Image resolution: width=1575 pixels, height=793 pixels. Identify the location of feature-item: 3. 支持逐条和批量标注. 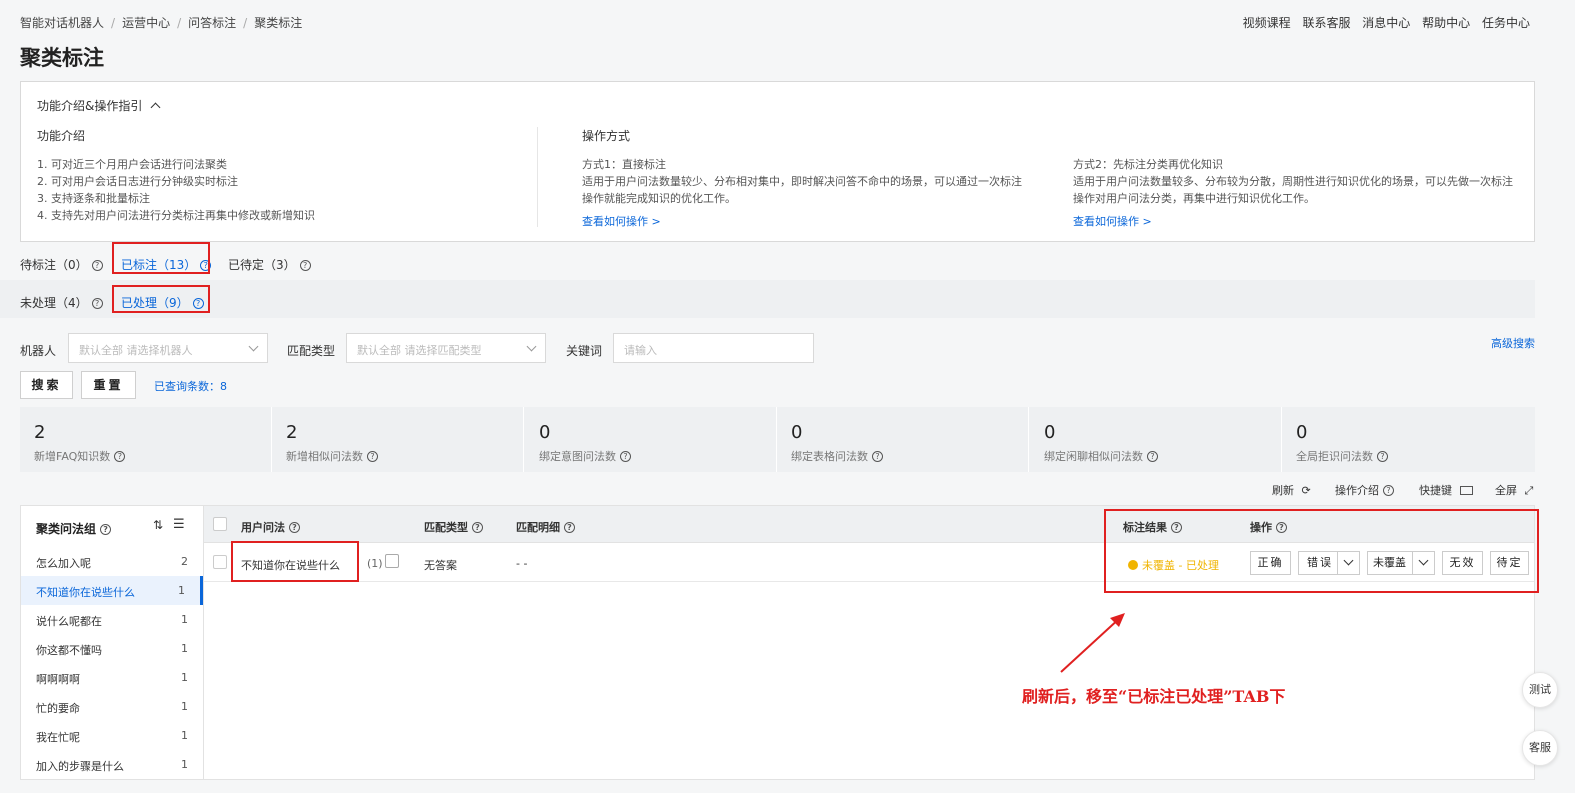
(93, 198).